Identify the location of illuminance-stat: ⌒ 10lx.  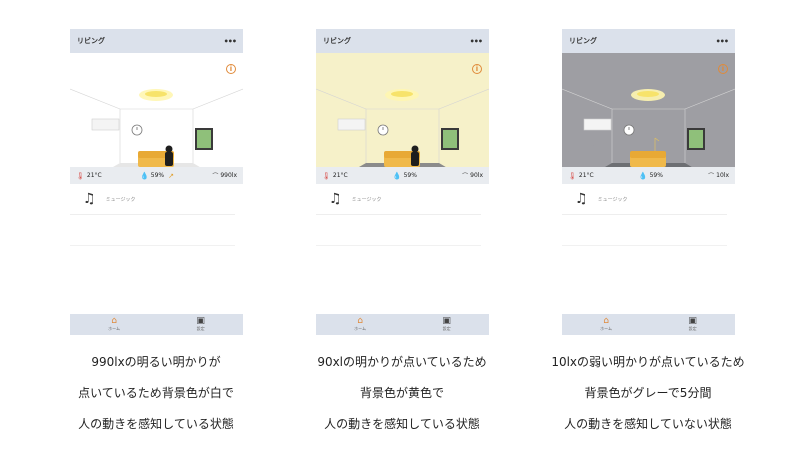
(718, 175).